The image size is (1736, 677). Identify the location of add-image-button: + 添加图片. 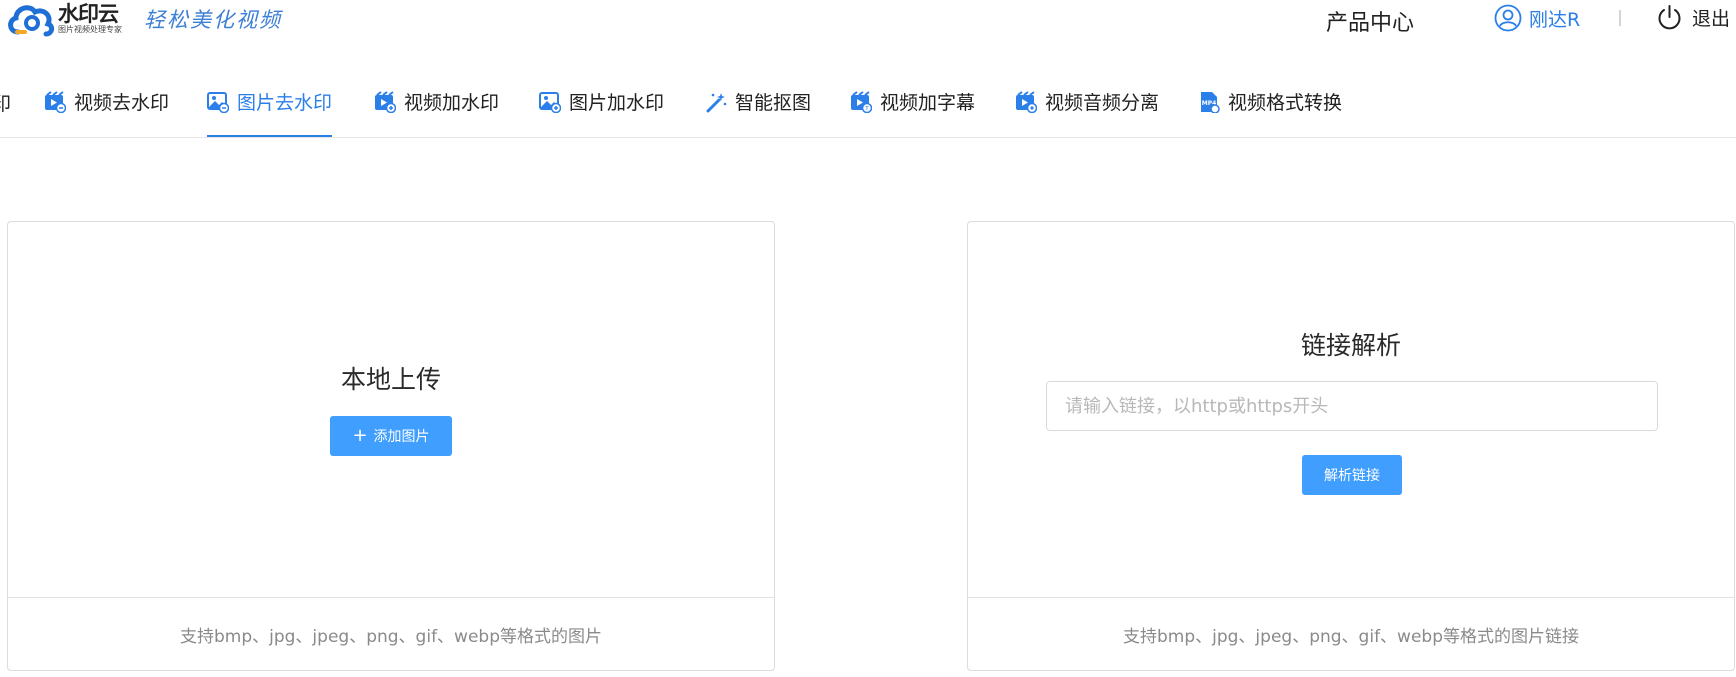
(391, 436).